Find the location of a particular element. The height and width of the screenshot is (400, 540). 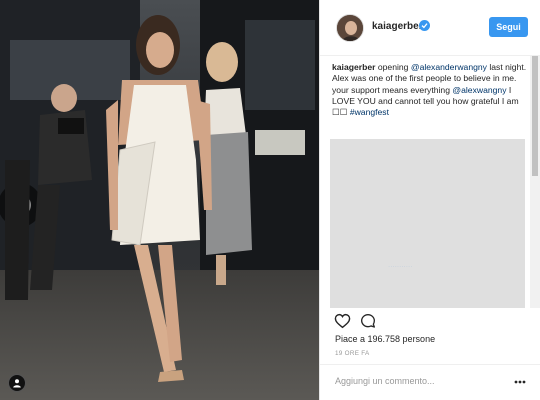

verified-badge-icon is located at coordinates (424, 25).